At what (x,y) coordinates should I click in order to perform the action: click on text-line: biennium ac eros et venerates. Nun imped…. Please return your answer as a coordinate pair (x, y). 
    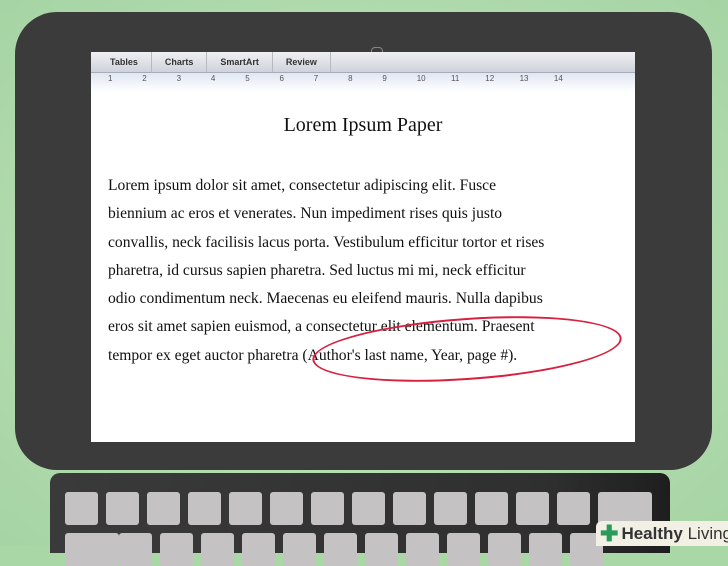
    Looking at the image, I should click on (305, 214).